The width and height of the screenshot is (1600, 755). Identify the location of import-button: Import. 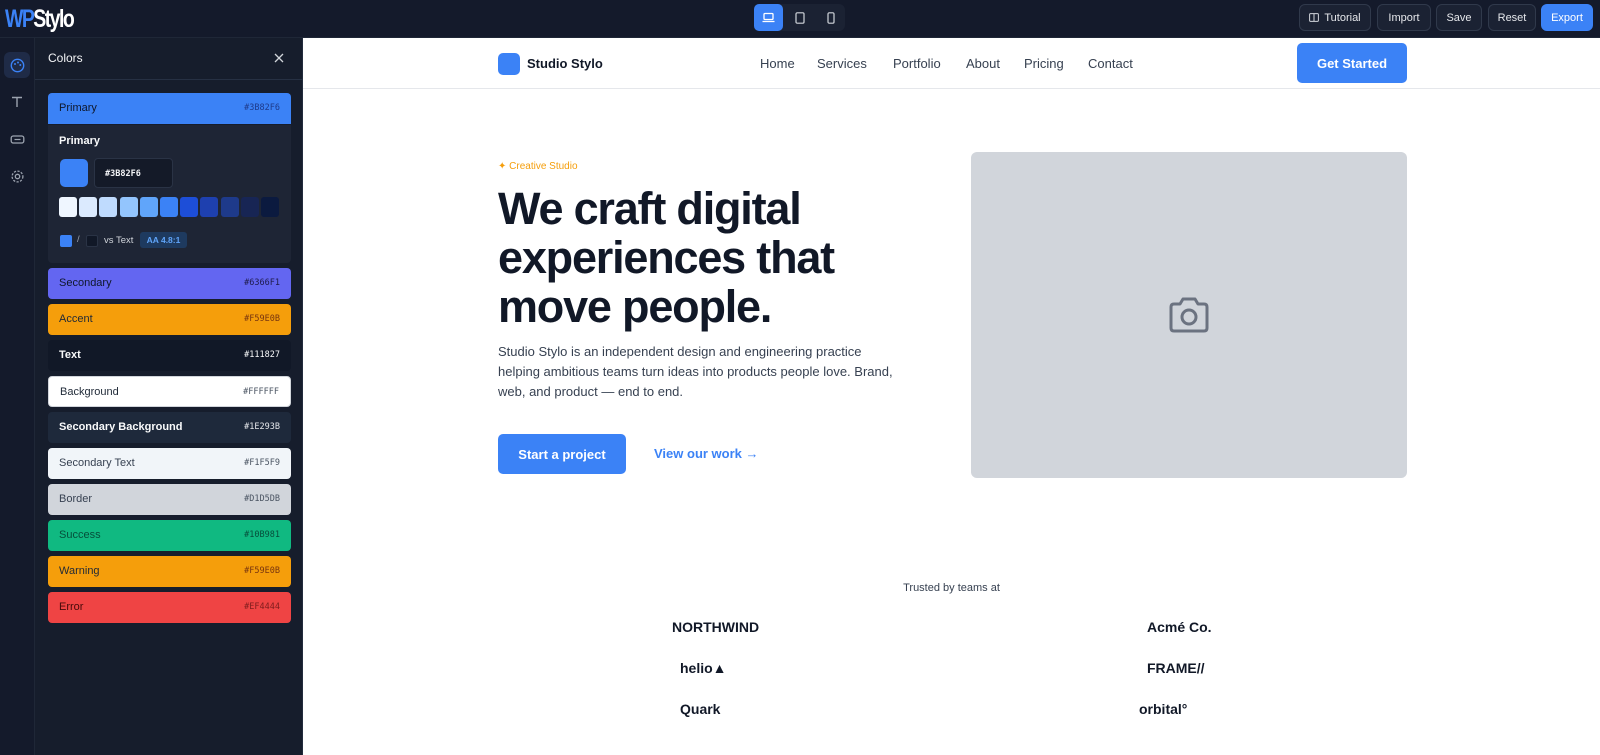
(1404, 17).